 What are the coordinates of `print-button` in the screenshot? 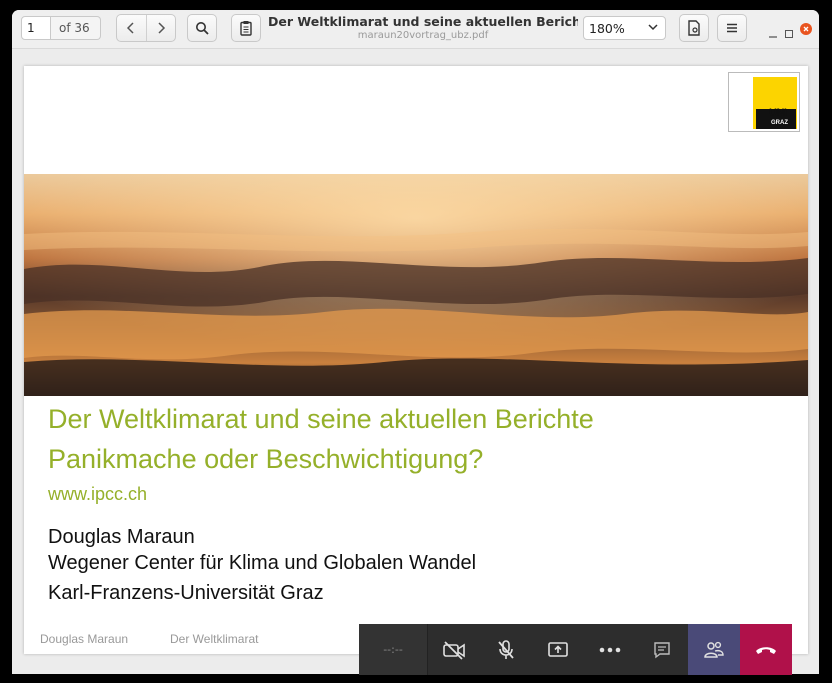 It's located at (694, 28).